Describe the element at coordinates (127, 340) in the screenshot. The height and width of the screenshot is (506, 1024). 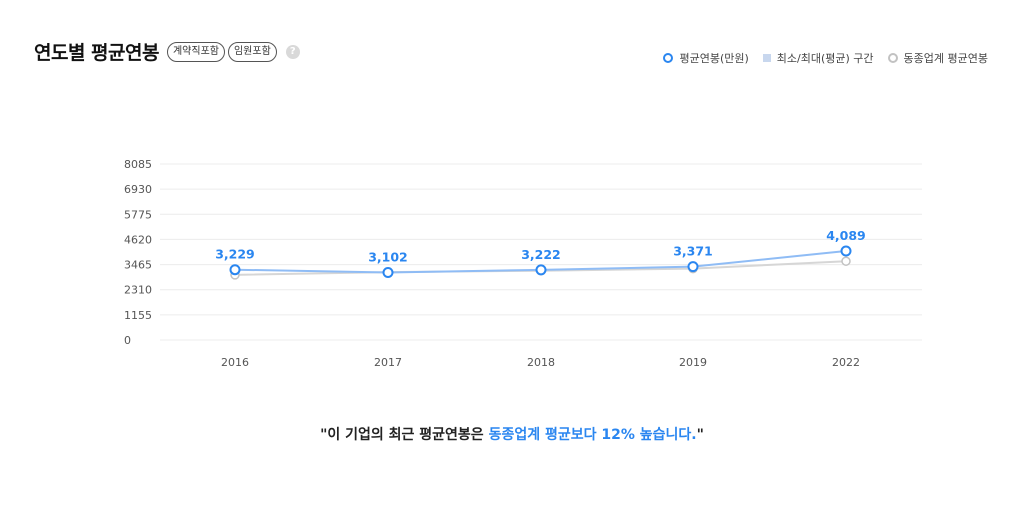
I see `y-tick-label: 0` at that location.